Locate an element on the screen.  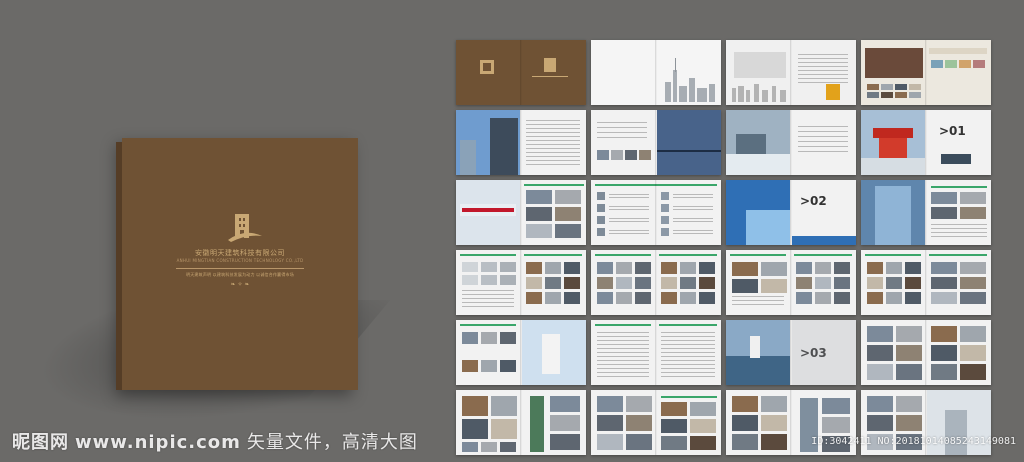
book-spine is located at coordinates (119, 266).